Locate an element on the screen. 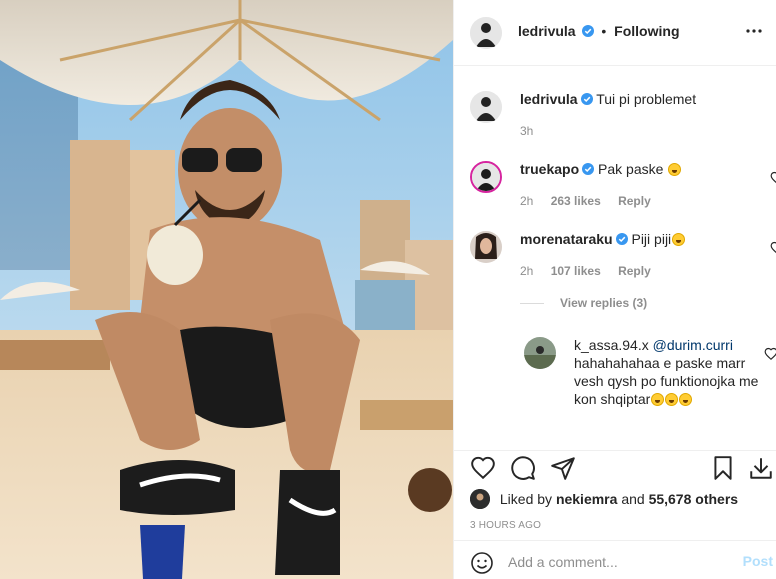  caption-avatar-image is located at coordinates (486, 107).